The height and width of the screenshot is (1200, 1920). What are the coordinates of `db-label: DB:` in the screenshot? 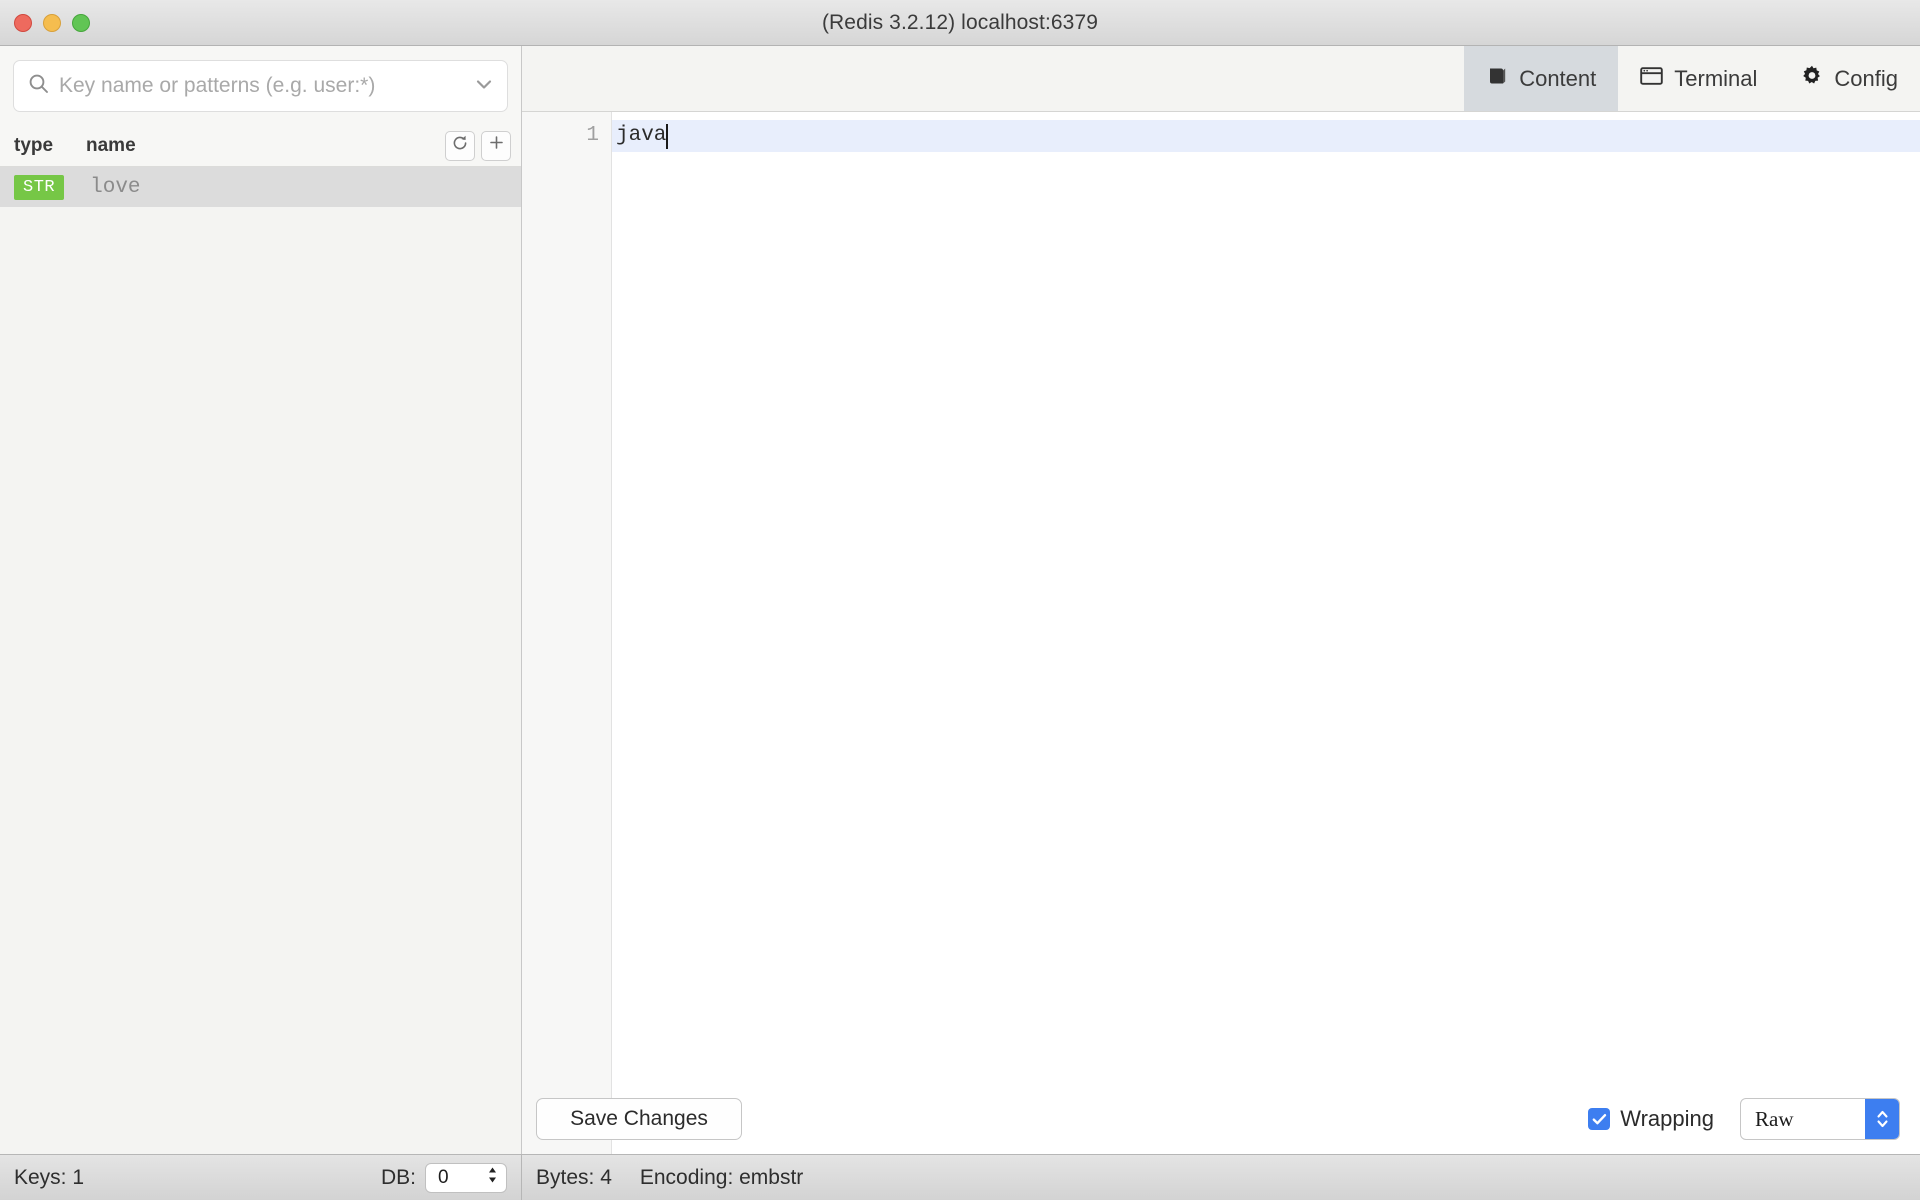 It's located at (398, 1177).